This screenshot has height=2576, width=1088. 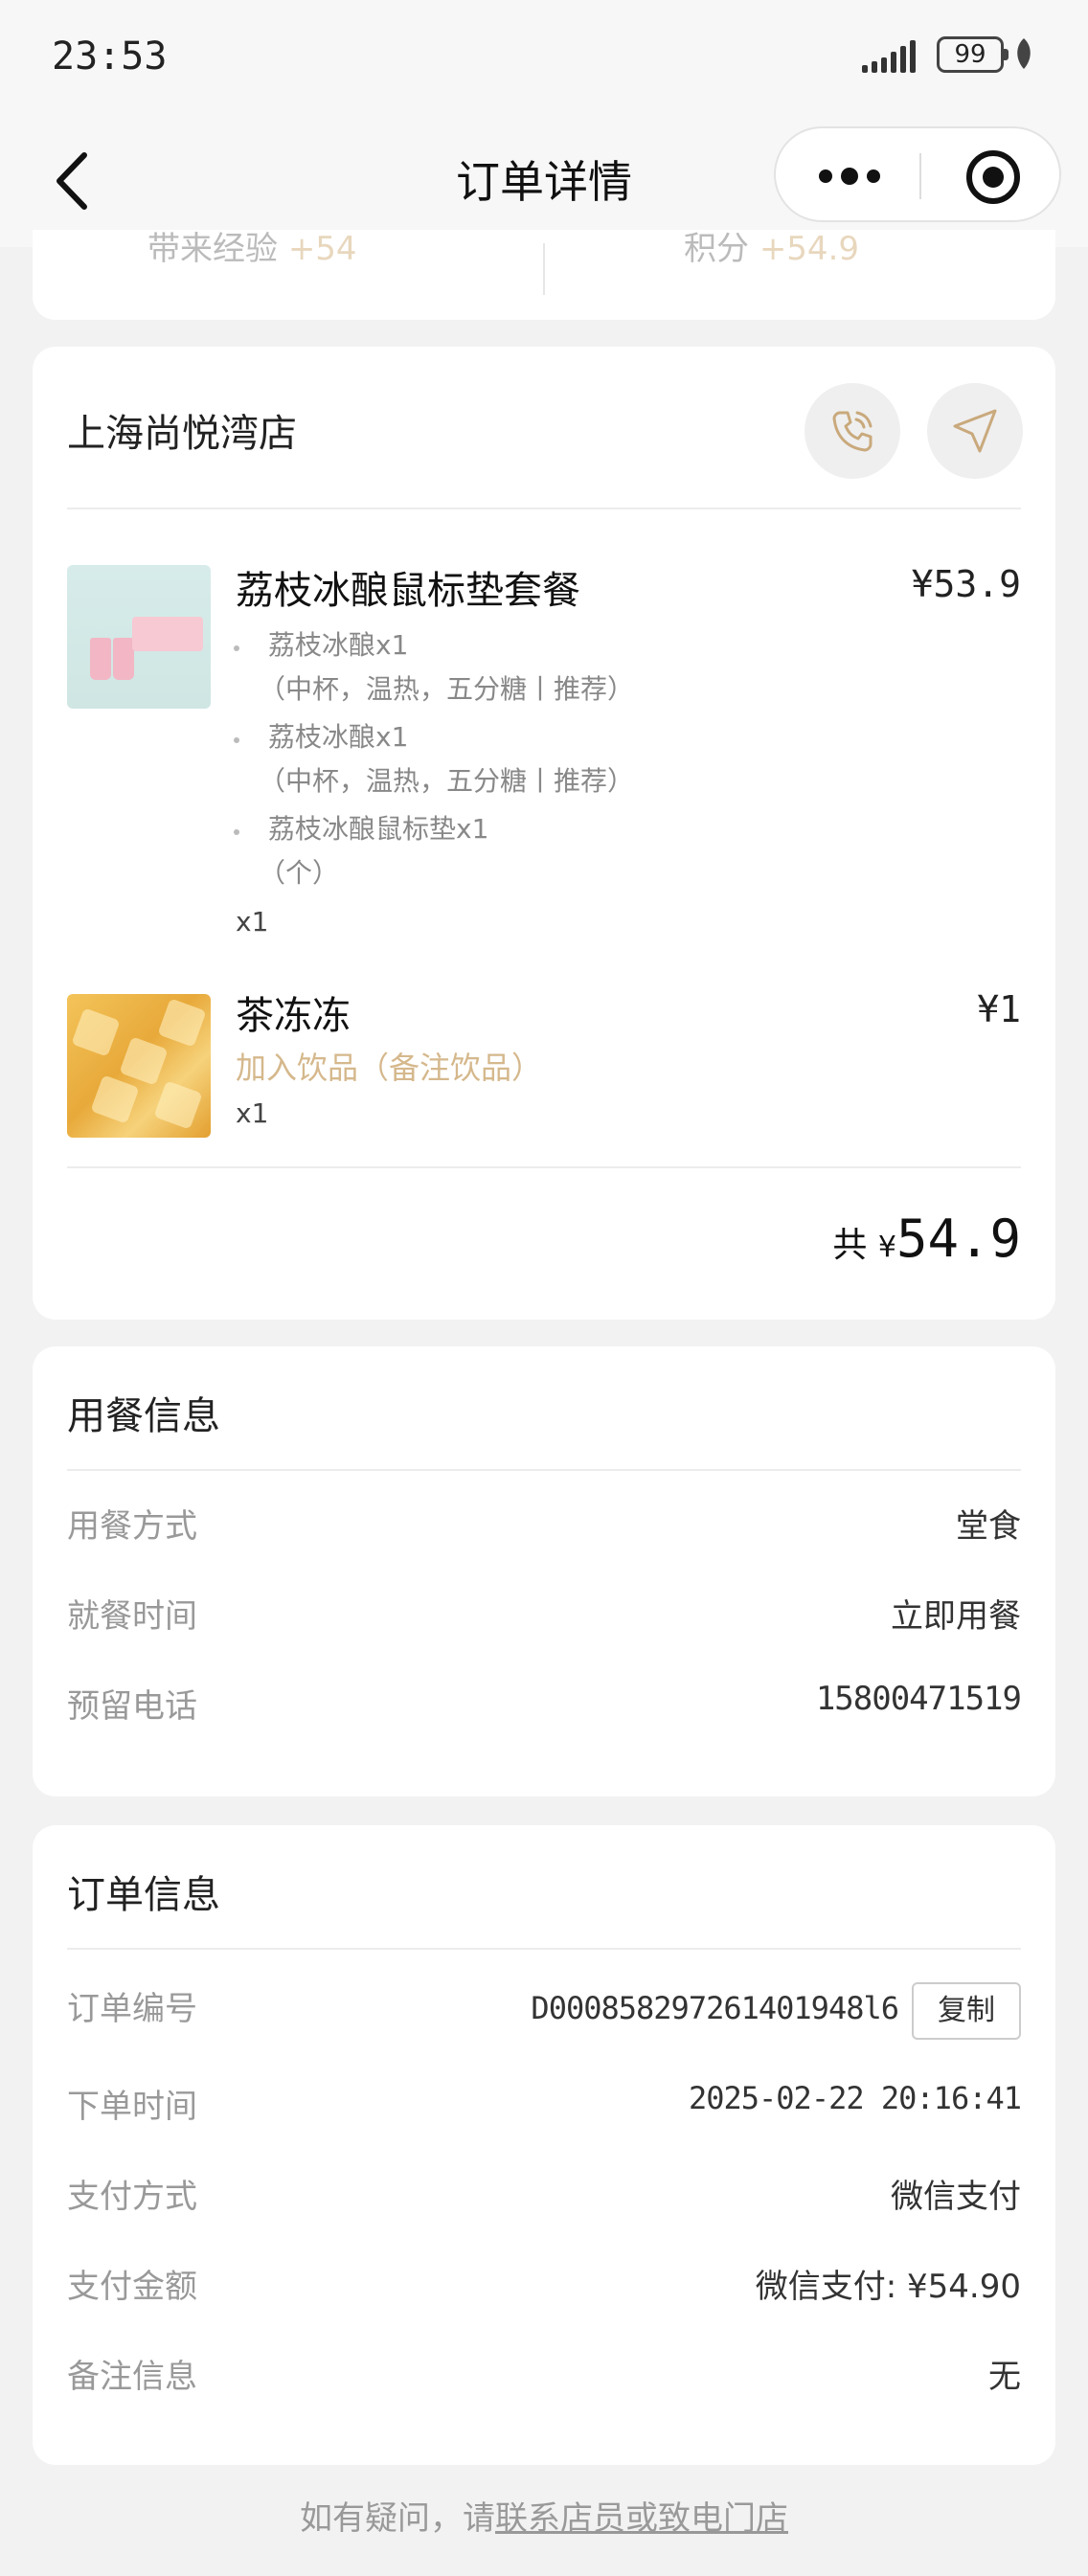 What do you see at coordinates (956, 1616) in the screenshot?
I see `dining-time-value: 立即用餐` at bounding box center [956, 1616].